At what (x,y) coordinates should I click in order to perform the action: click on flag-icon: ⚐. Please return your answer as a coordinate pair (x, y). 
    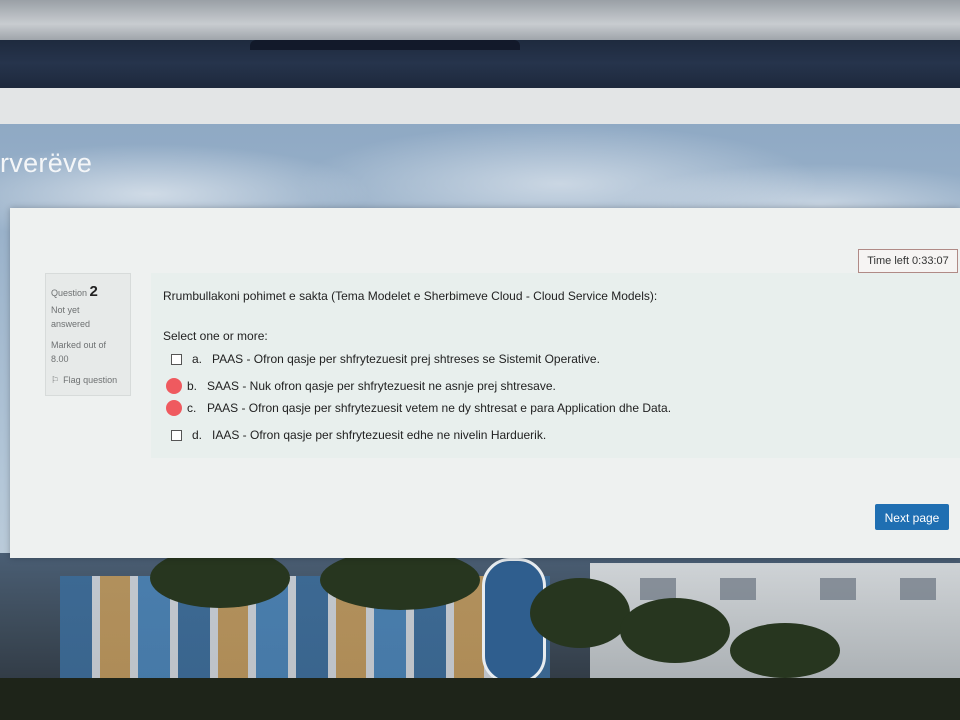
    Looking at the image, I should click on (55, 380).